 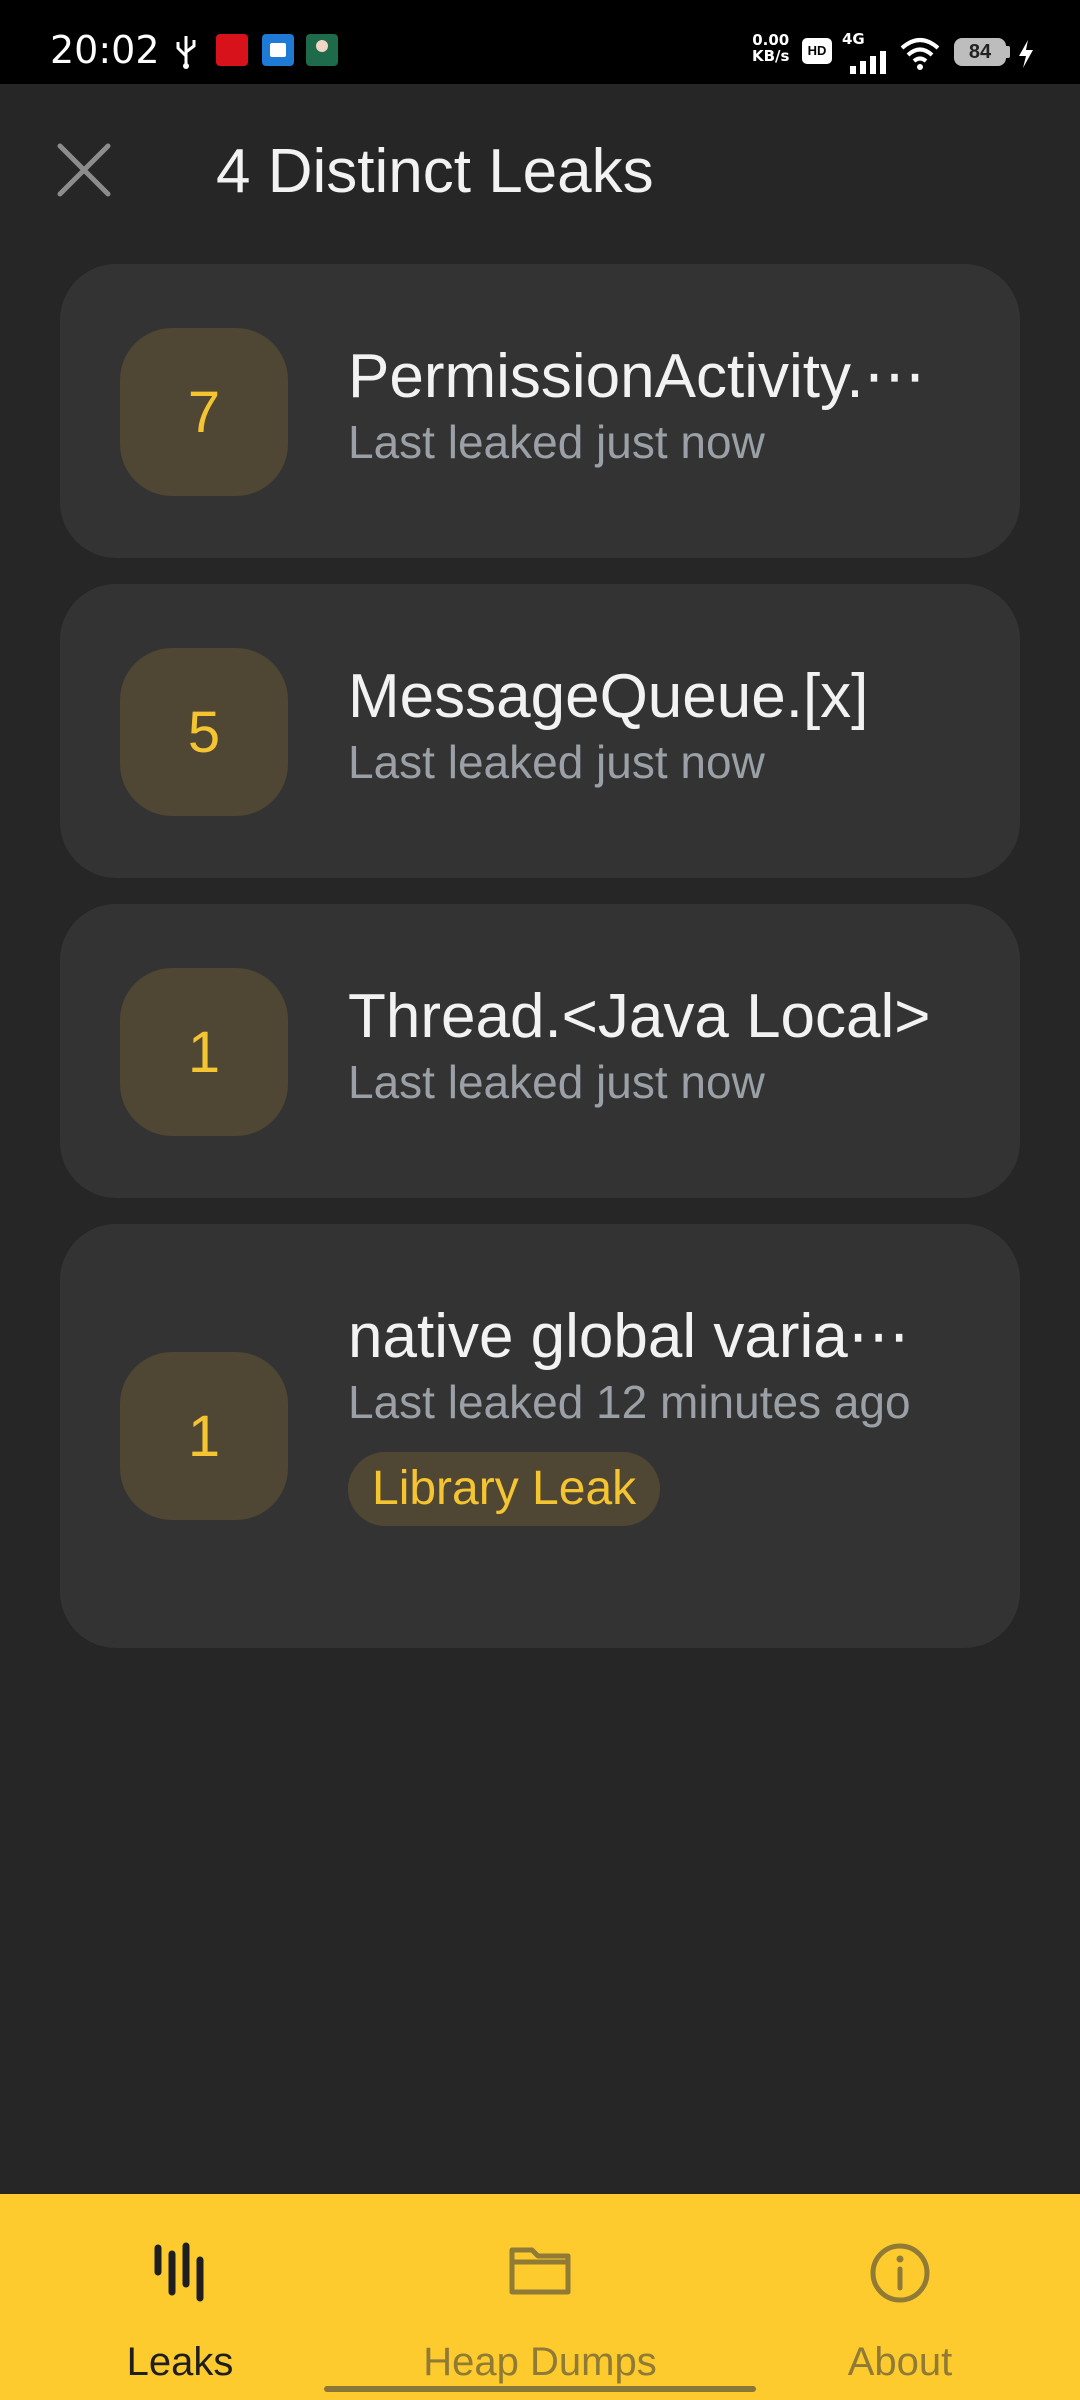 What do you see at coordinates (980, 52) in the screenshot?
I see `battery-icon: 84` at bounding box center [980, 52].